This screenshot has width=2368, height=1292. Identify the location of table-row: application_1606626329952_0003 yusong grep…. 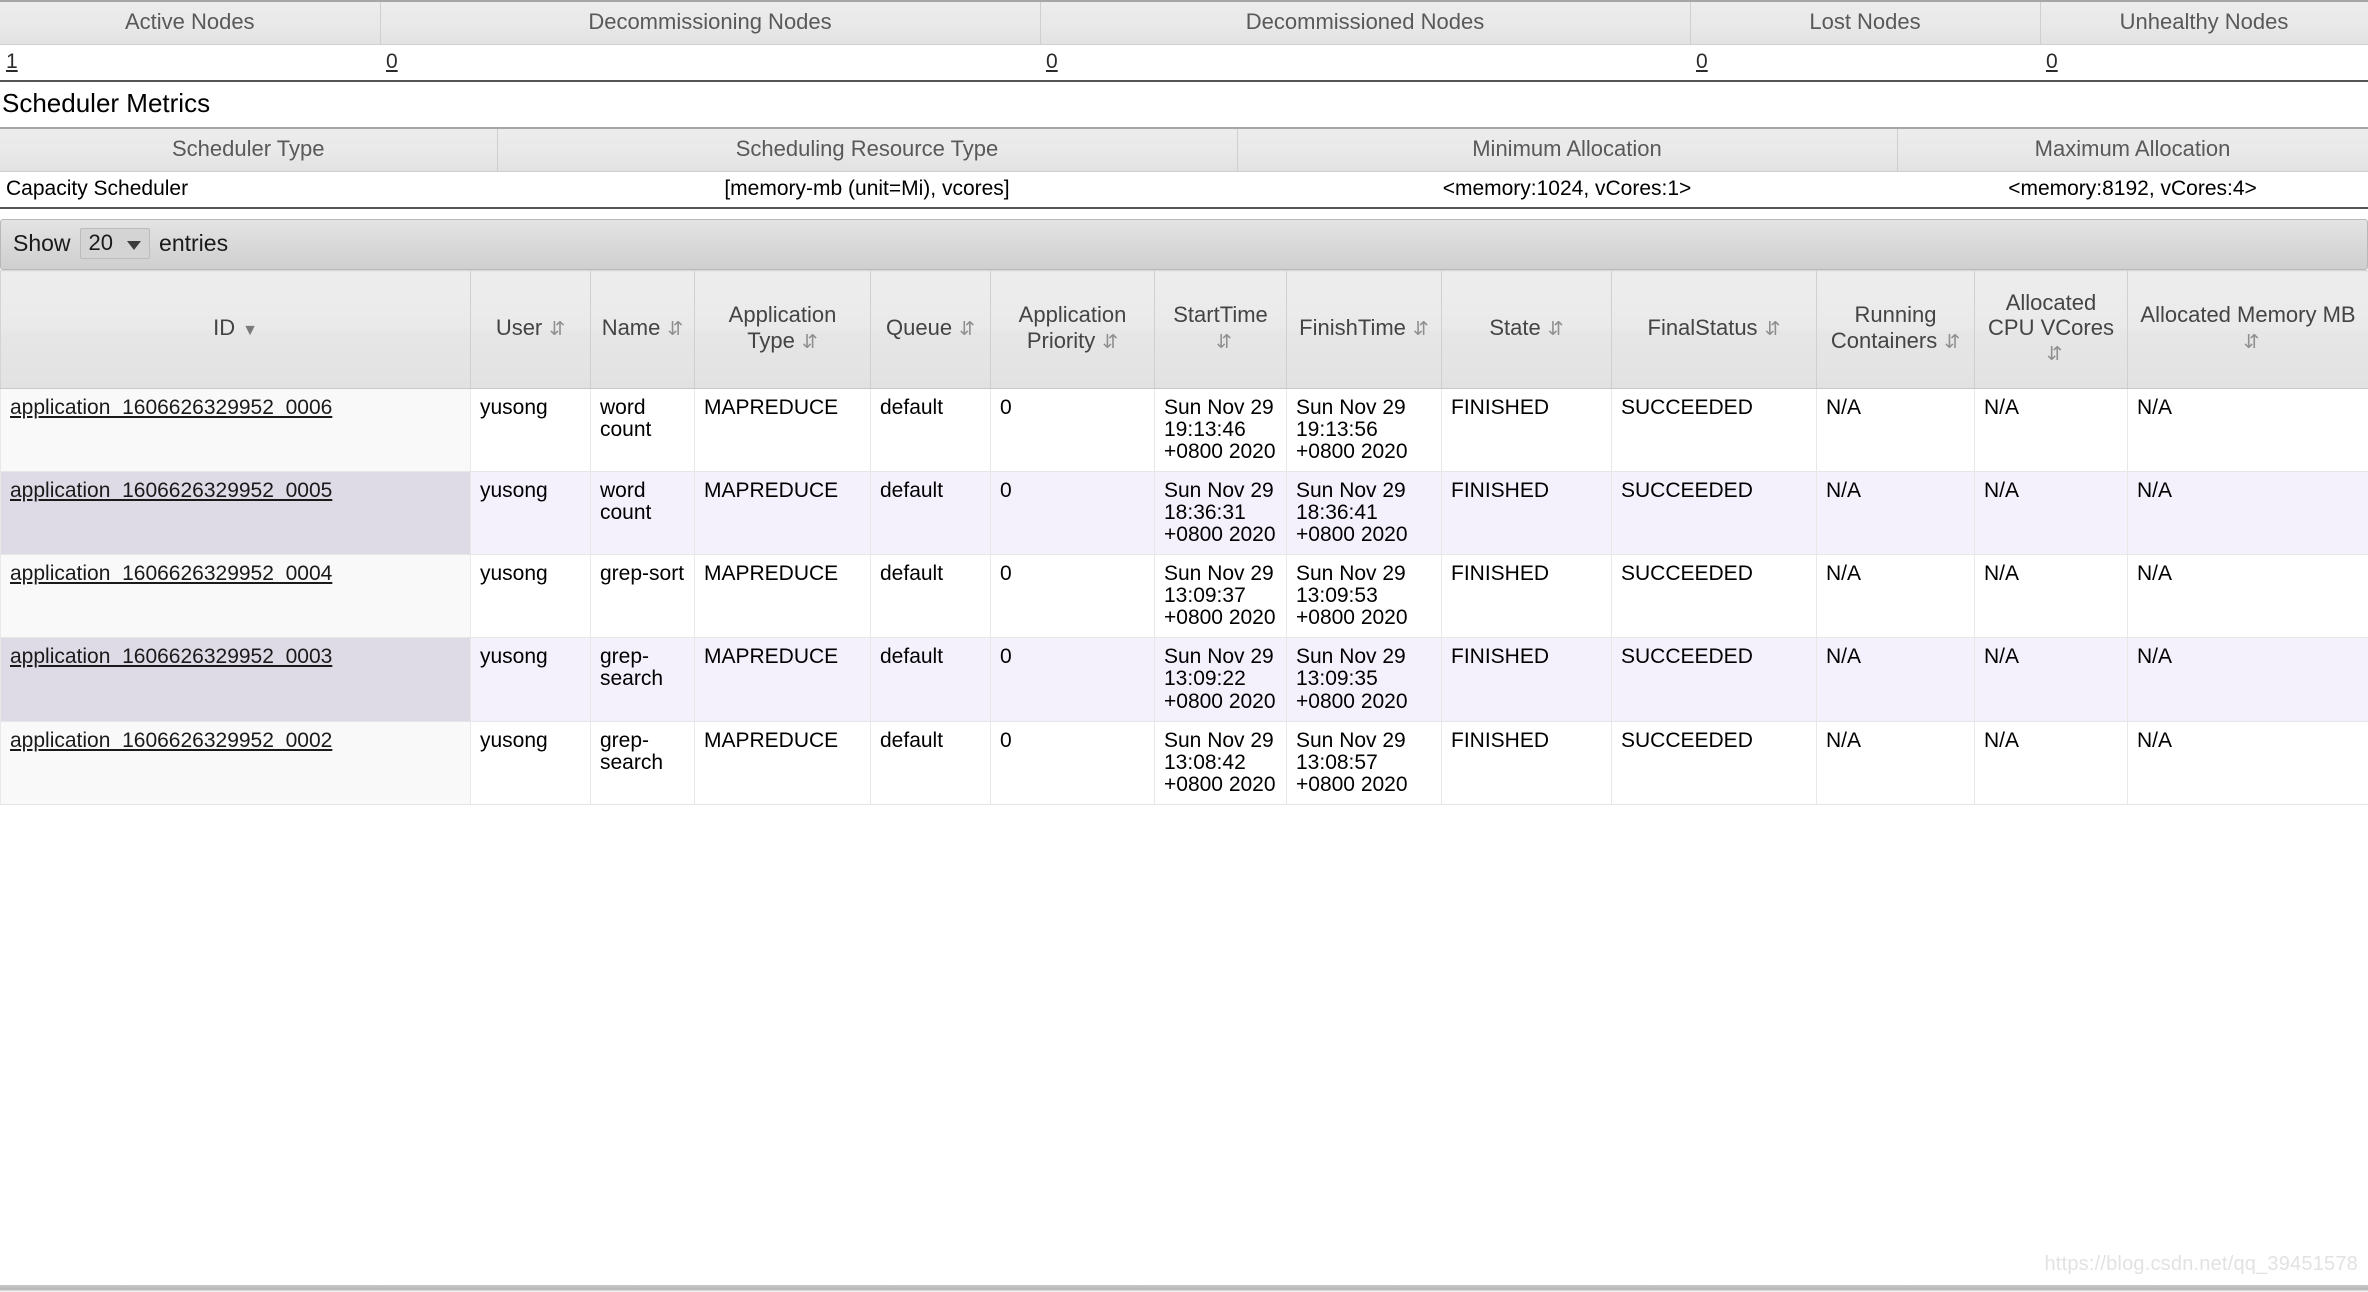
(1184, 679).